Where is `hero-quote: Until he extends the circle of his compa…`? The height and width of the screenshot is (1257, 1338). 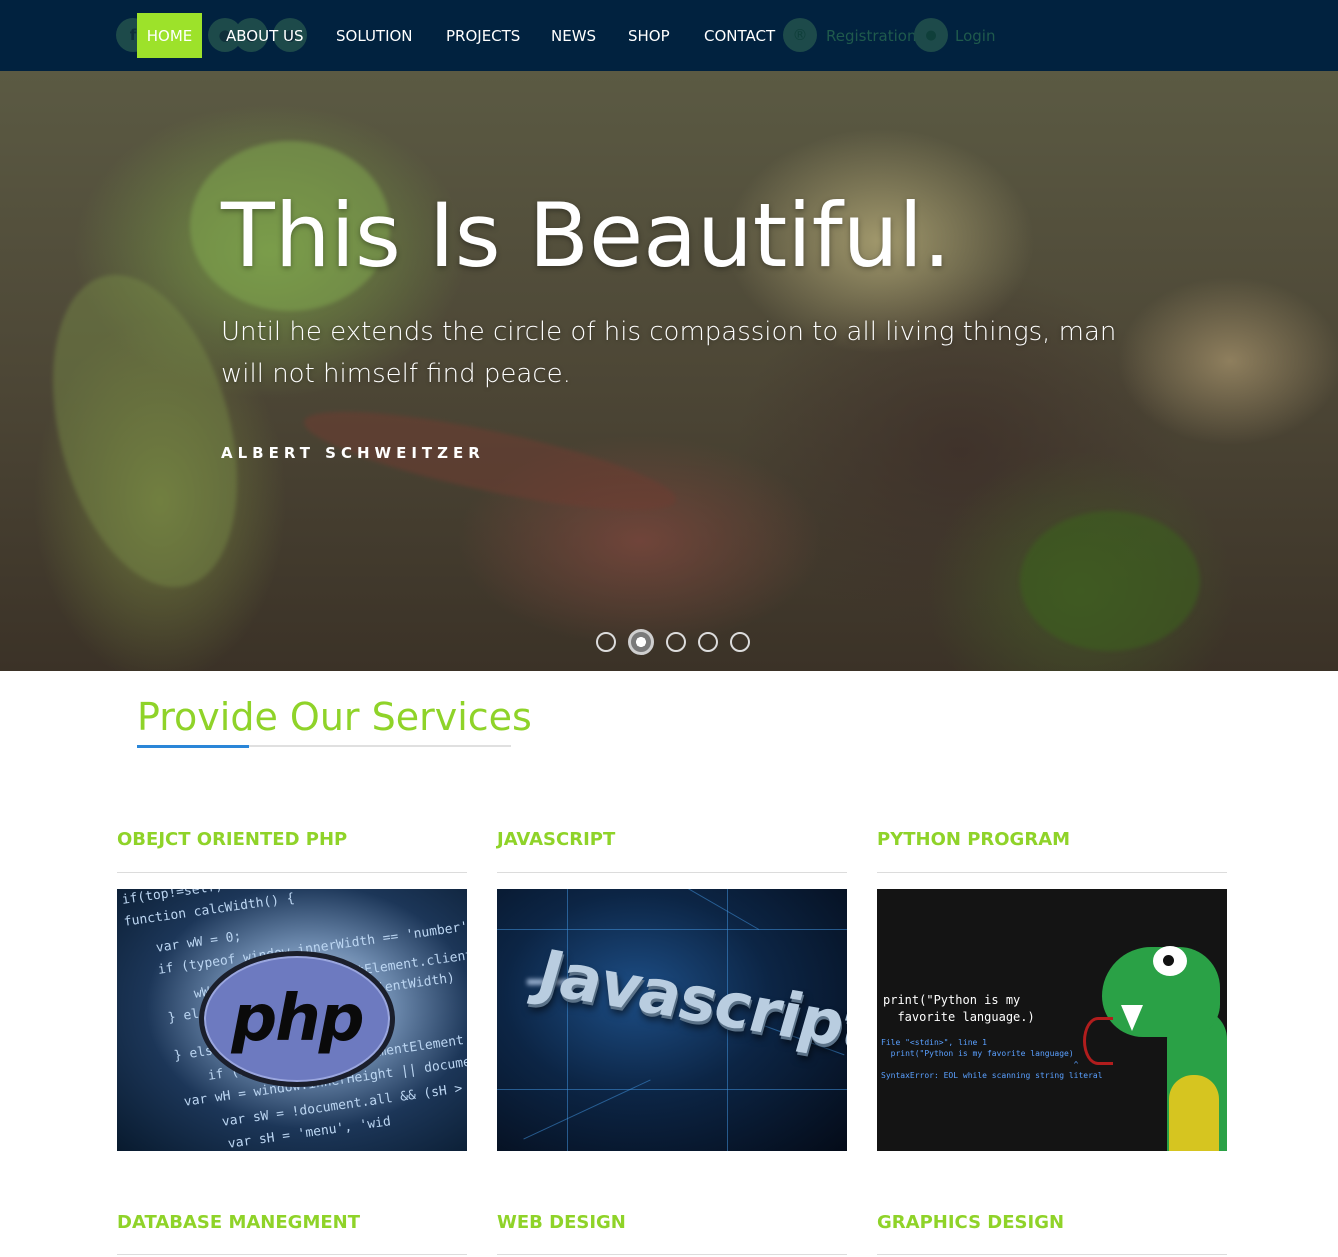
hero-quote: Until he extends the circle of his compa… is located at coordinates (669, 353).